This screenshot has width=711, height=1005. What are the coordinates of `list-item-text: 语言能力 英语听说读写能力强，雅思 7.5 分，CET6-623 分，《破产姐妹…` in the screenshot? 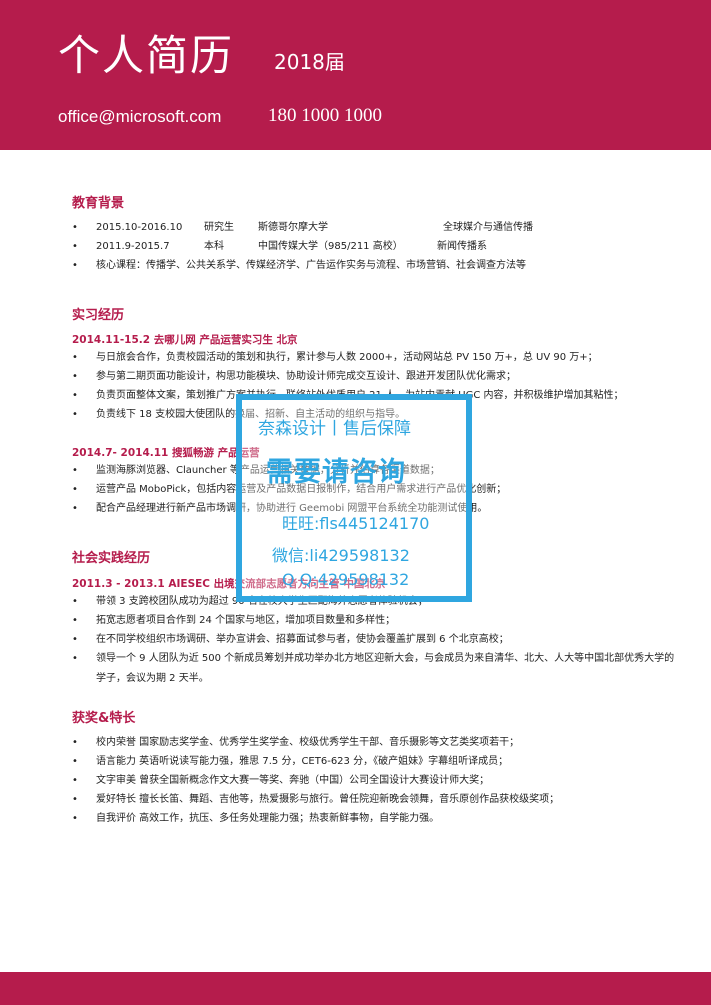 It's located at (302, 761).